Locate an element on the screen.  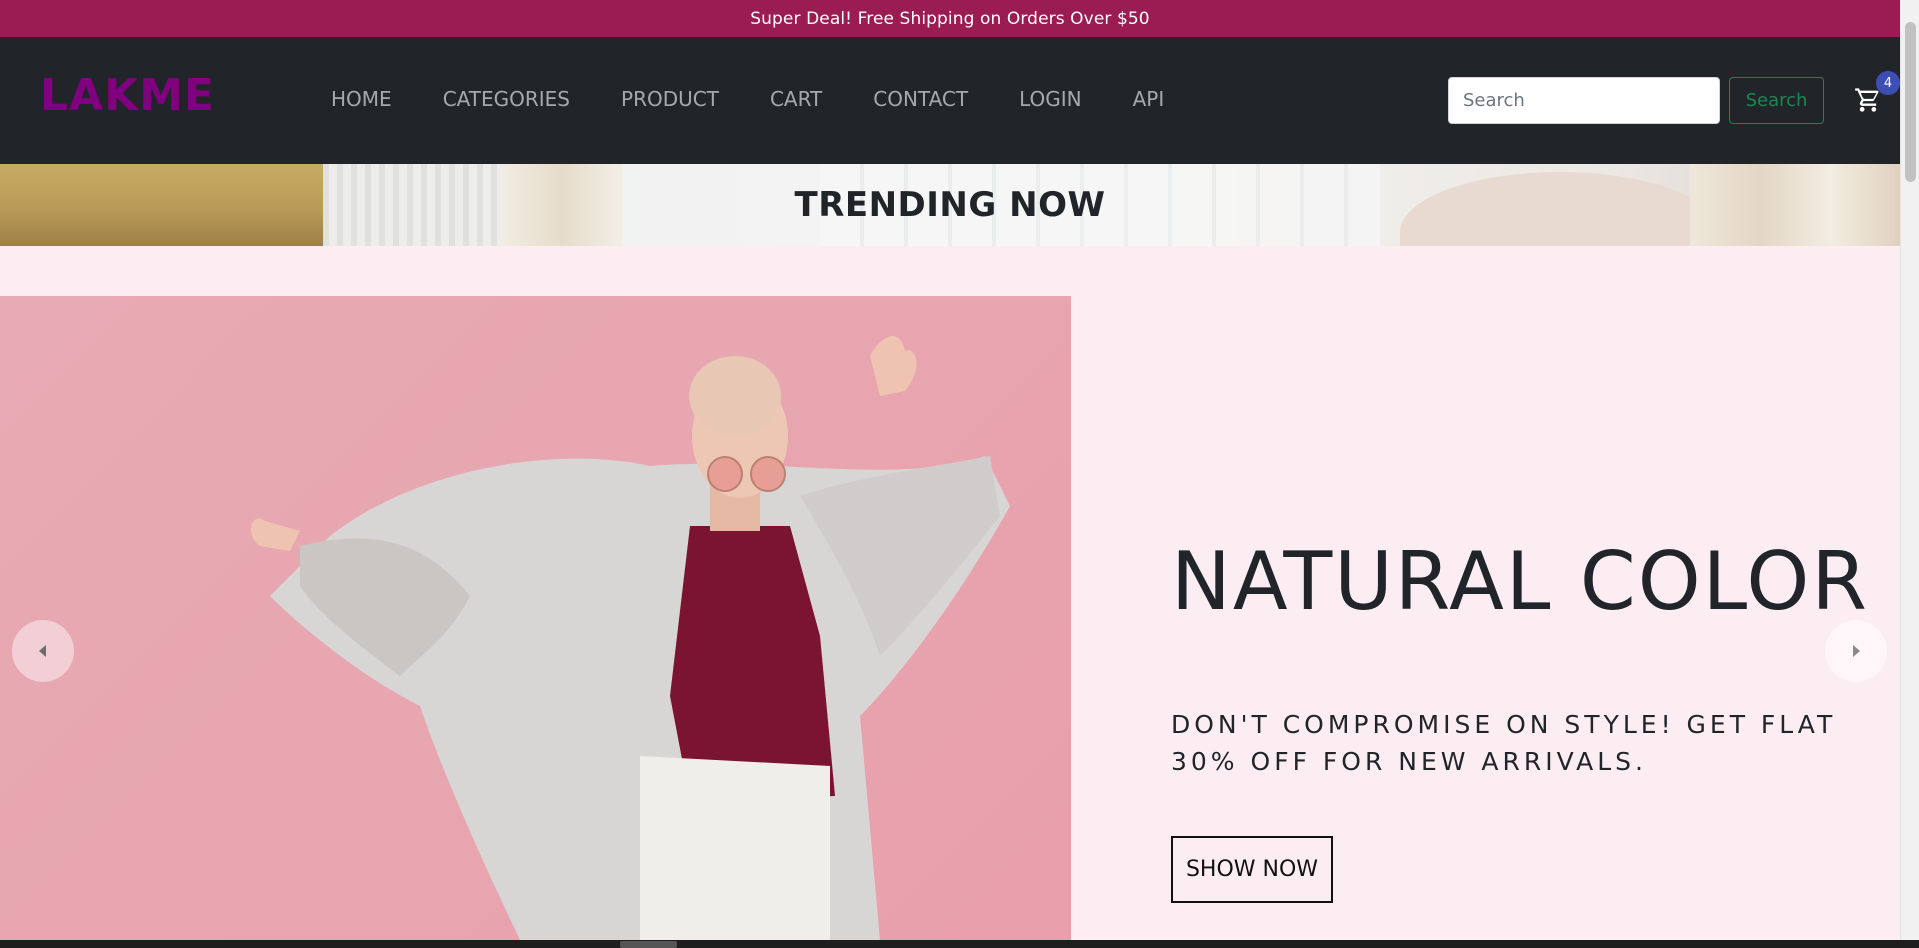
trending-title: TRENDING NOW is located at coordinates (950, 205).